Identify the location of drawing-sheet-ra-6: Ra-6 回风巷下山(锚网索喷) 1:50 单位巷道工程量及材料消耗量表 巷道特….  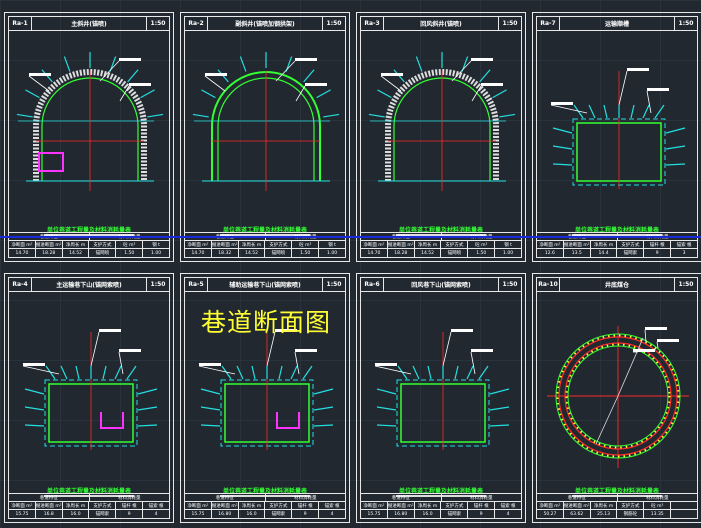
(441, 398).